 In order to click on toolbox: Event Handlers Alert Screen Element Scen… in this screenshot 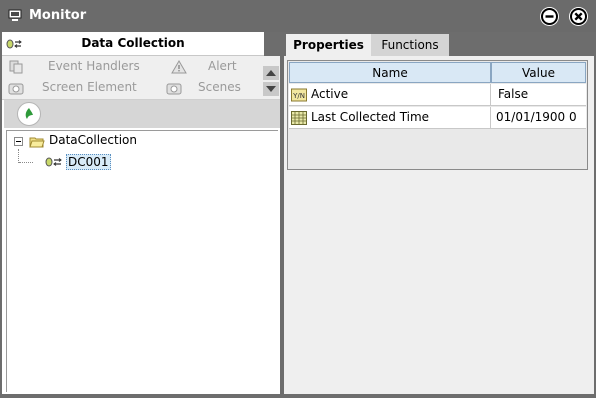, I will do `click(141, 78)`.